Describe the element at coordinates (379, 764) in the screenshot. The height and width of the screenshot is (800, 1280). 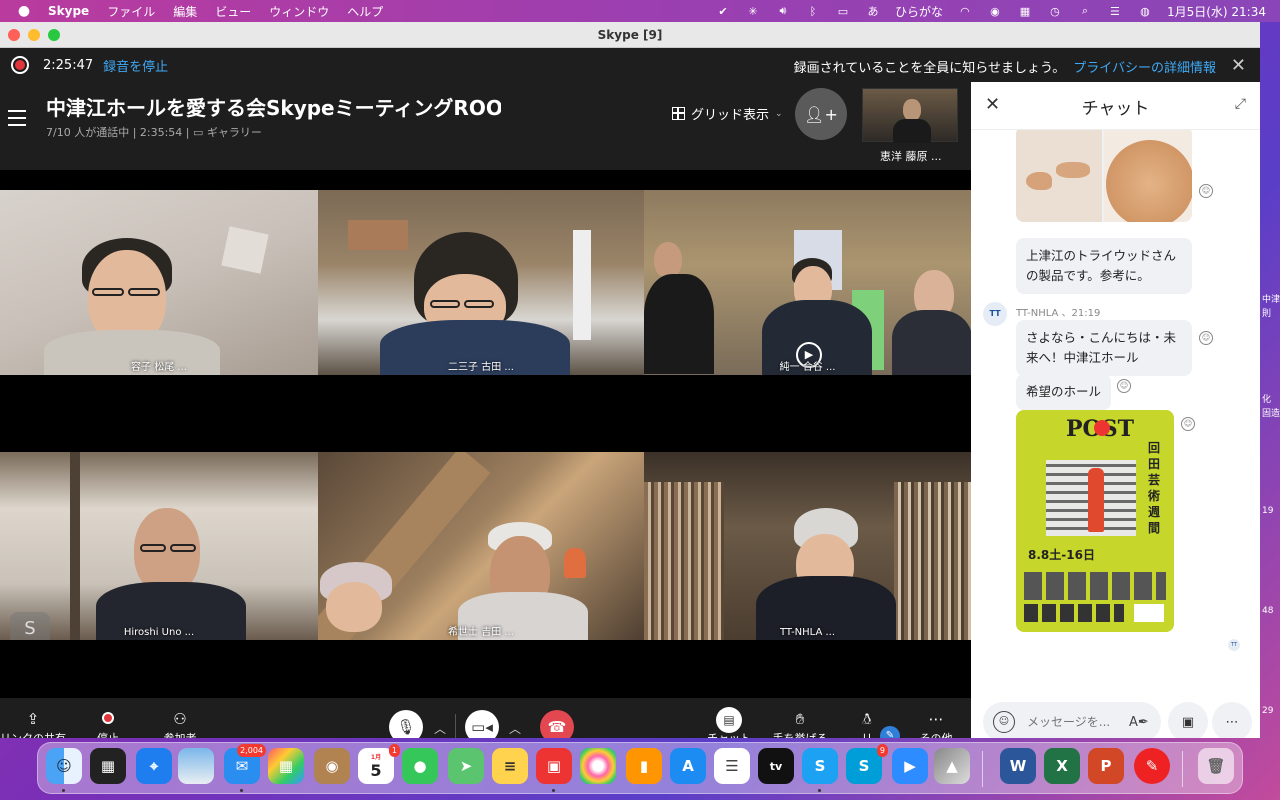
I see `calendar-icon: 1月 5 1` at that location.